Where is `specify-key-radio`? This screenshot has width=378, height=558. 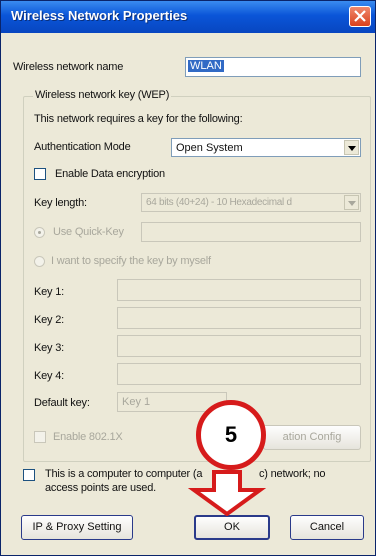 specify-key-radio is located at coordinates (39, 261).